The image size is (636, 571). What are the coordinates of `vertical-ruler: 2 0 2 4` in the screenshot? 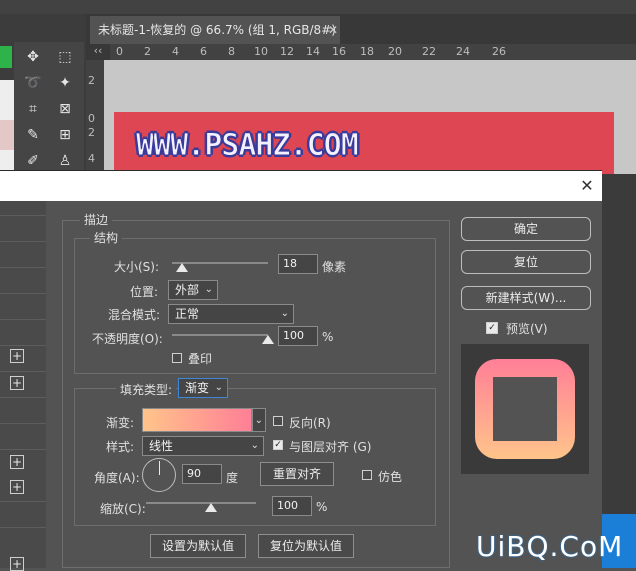 It's located at (95, 117).